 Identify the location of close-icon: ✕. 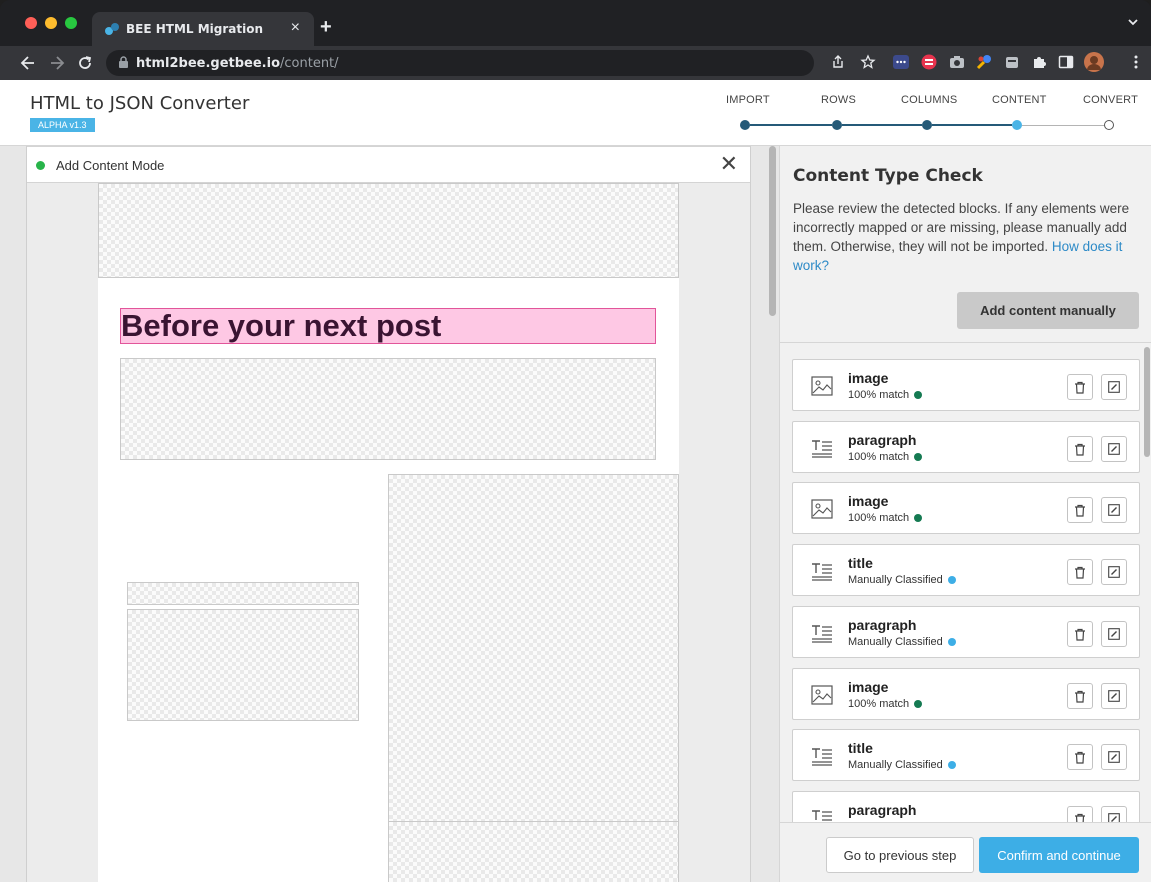
(729, 164).